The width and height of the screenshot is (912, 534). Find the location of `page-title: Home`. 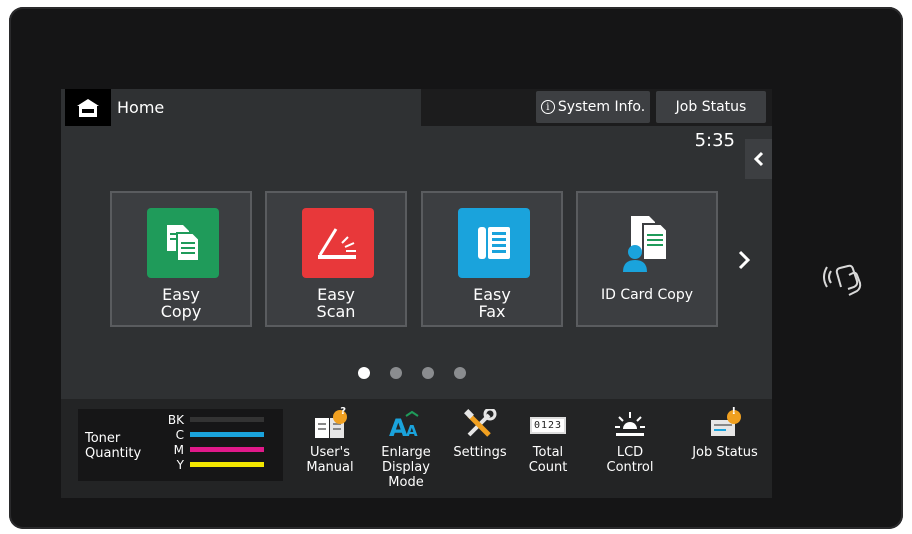

page-title: Home is located at coordinates (141, 107).